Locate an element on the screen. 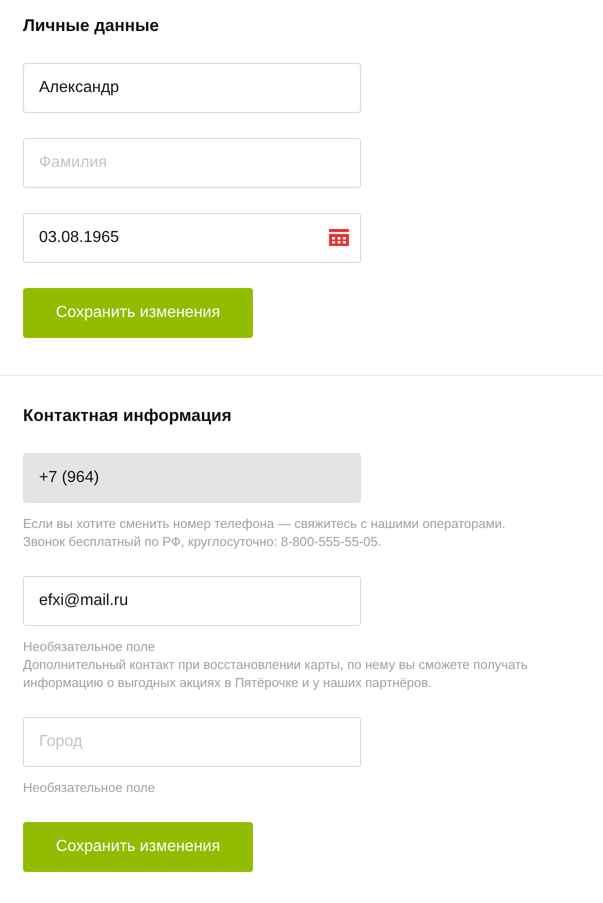  help-text: Звонок бесплатный по РФ, круглосуточно: 8-800-555-55-05. is located at coordinates (202, 542).